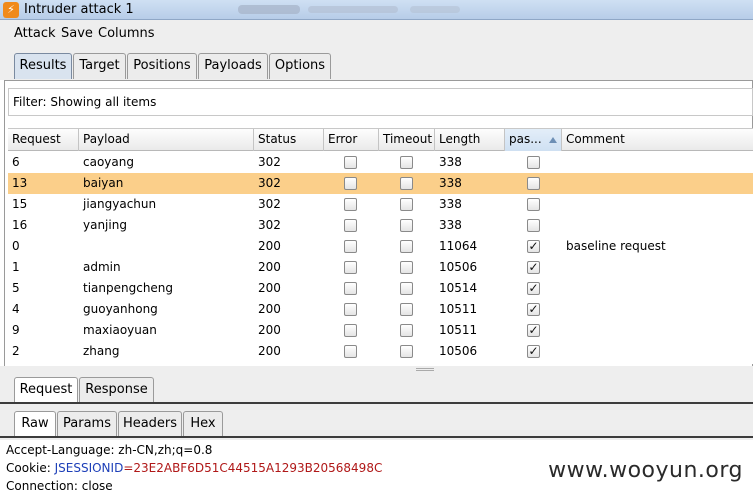  What do you see at coordinates (16, 309) in the screenshot?
I see `cell-request: 4` at bounding box center [16, 309].